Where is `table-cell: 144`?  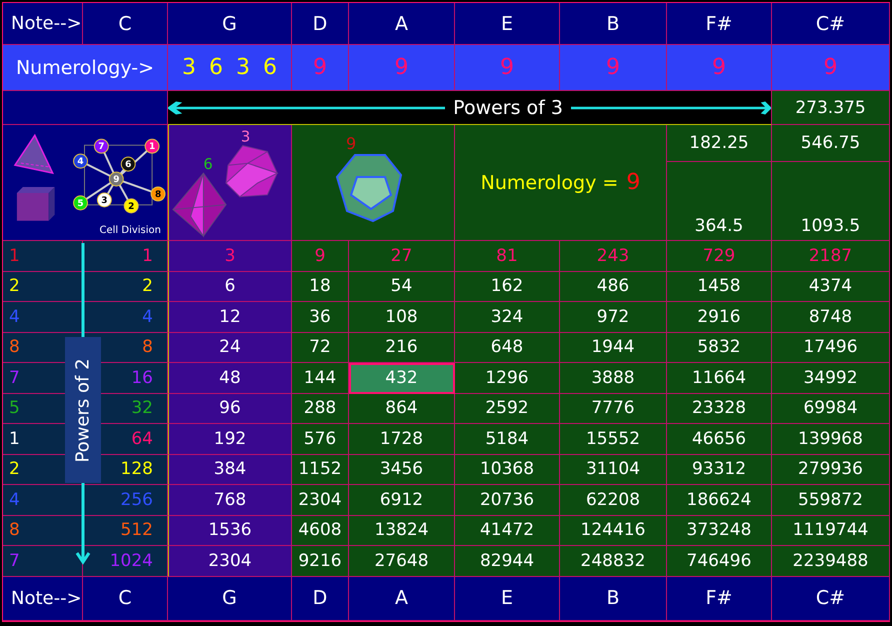
table-cell: 144 is located at coordinates (320, 378).